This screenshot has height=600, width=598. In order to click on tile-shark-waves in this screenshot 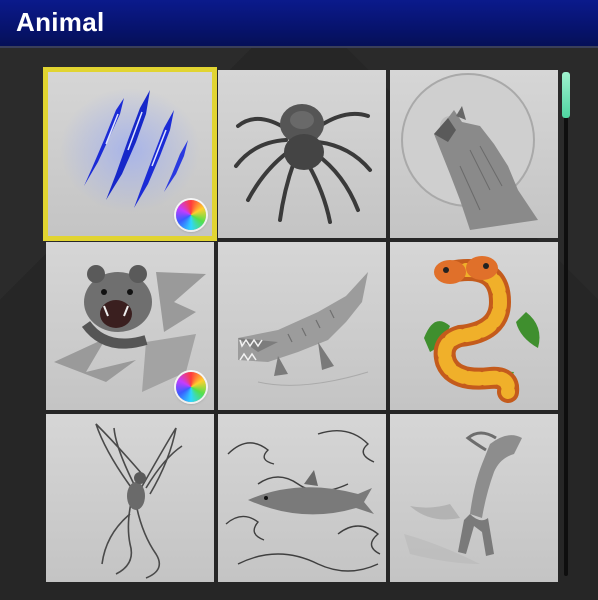, I will do `click(302, 498)`.